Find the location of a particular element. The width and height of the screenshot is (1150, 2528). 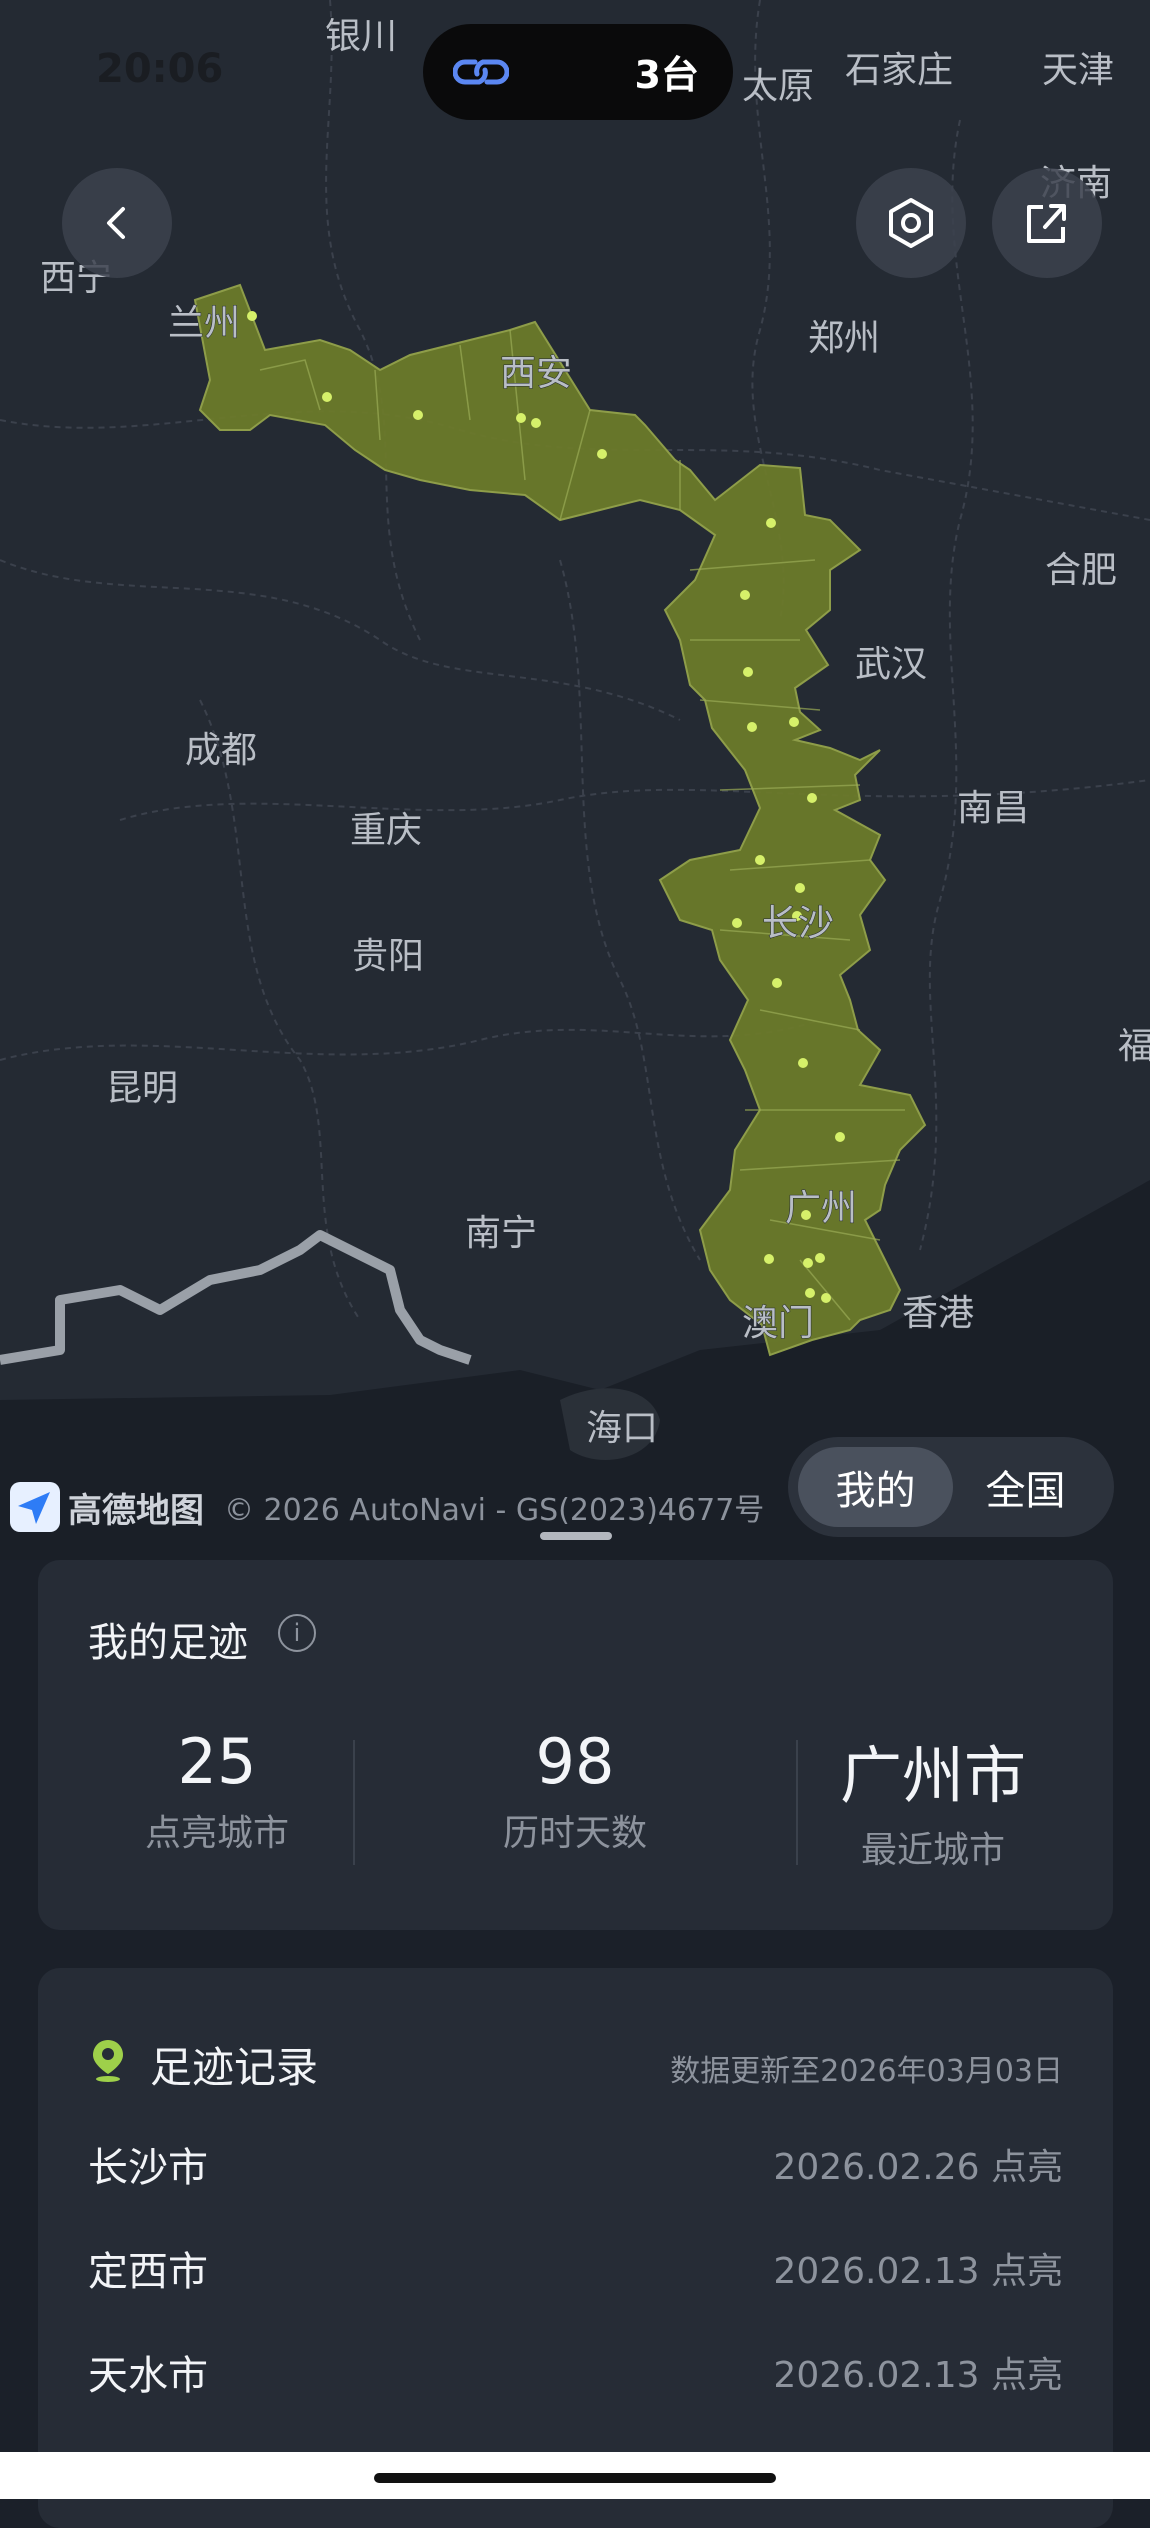

stat-label: 最近城市 is located at coordinates (932, 1850).